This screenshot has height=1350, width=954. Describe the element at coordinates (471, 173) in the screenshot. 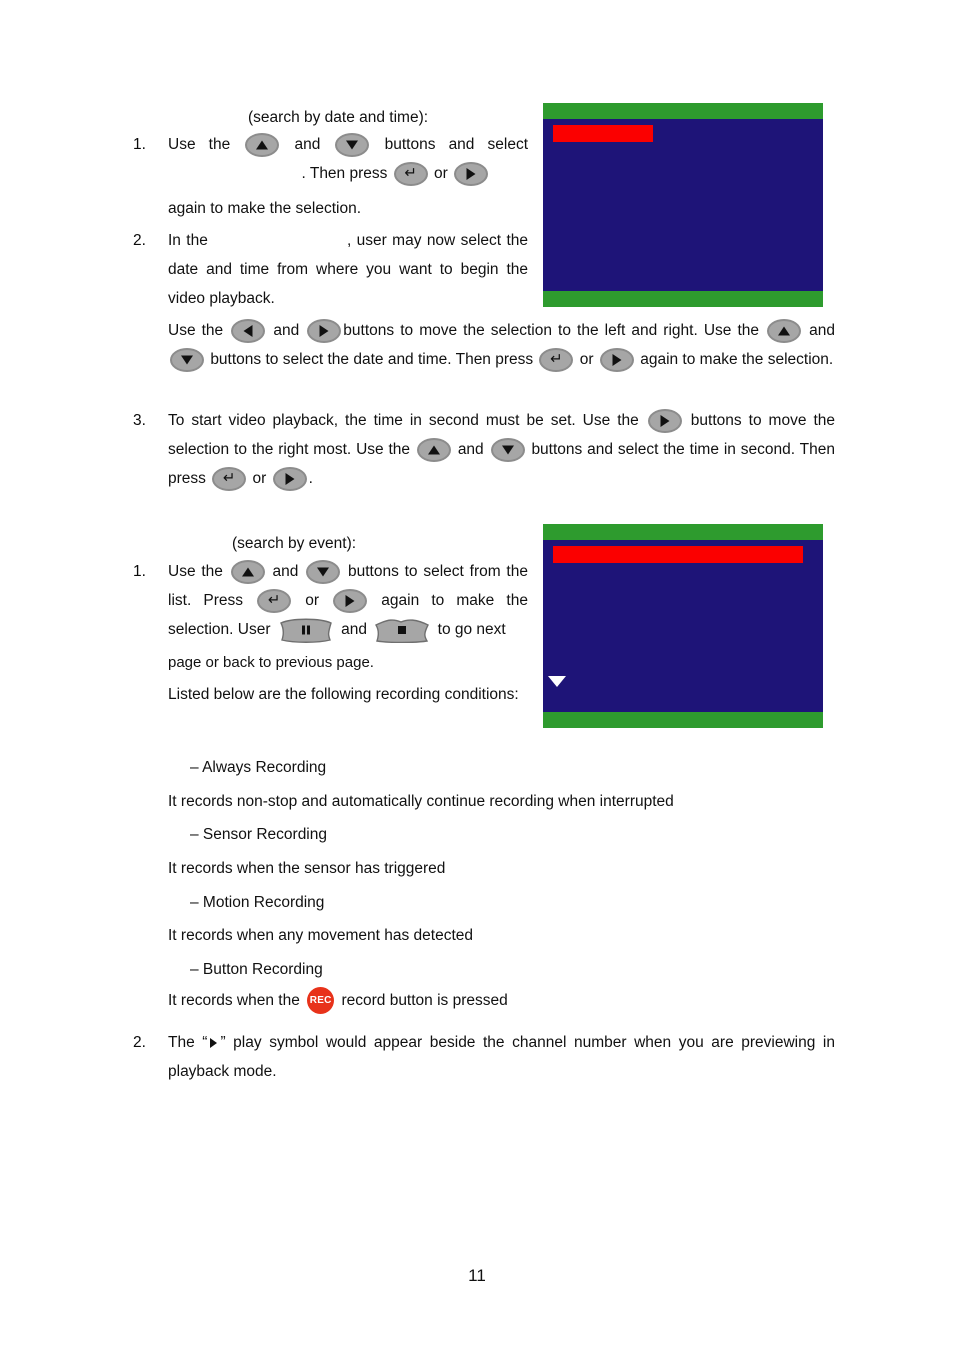

I see `right-button-icon` at that location.